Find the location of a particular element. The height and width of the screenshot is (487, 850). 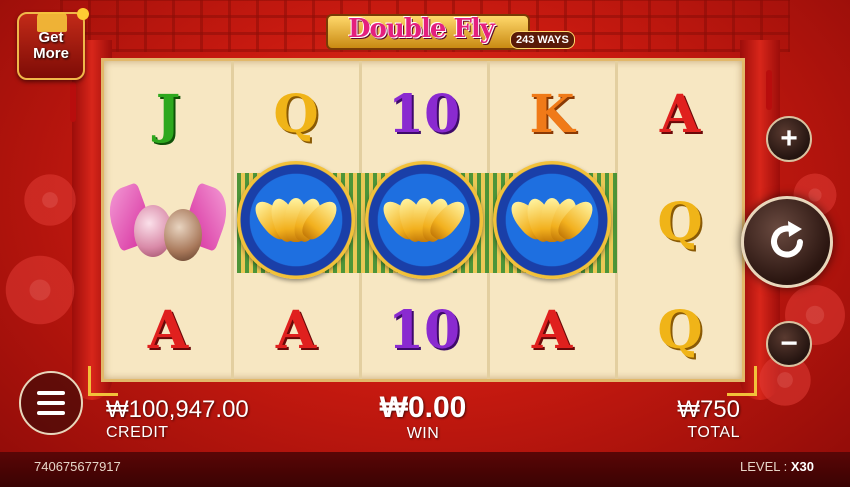

level-label: LEVEL : is located at coordinates (764, 466).